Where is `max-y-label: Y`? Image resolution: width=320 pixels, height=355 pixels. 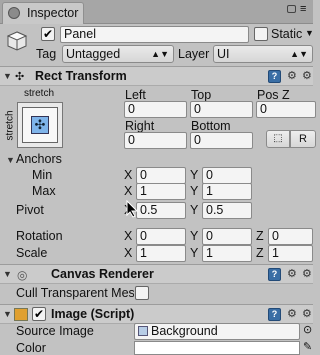
max-y-label: Y is located at coordinates (194, 191).